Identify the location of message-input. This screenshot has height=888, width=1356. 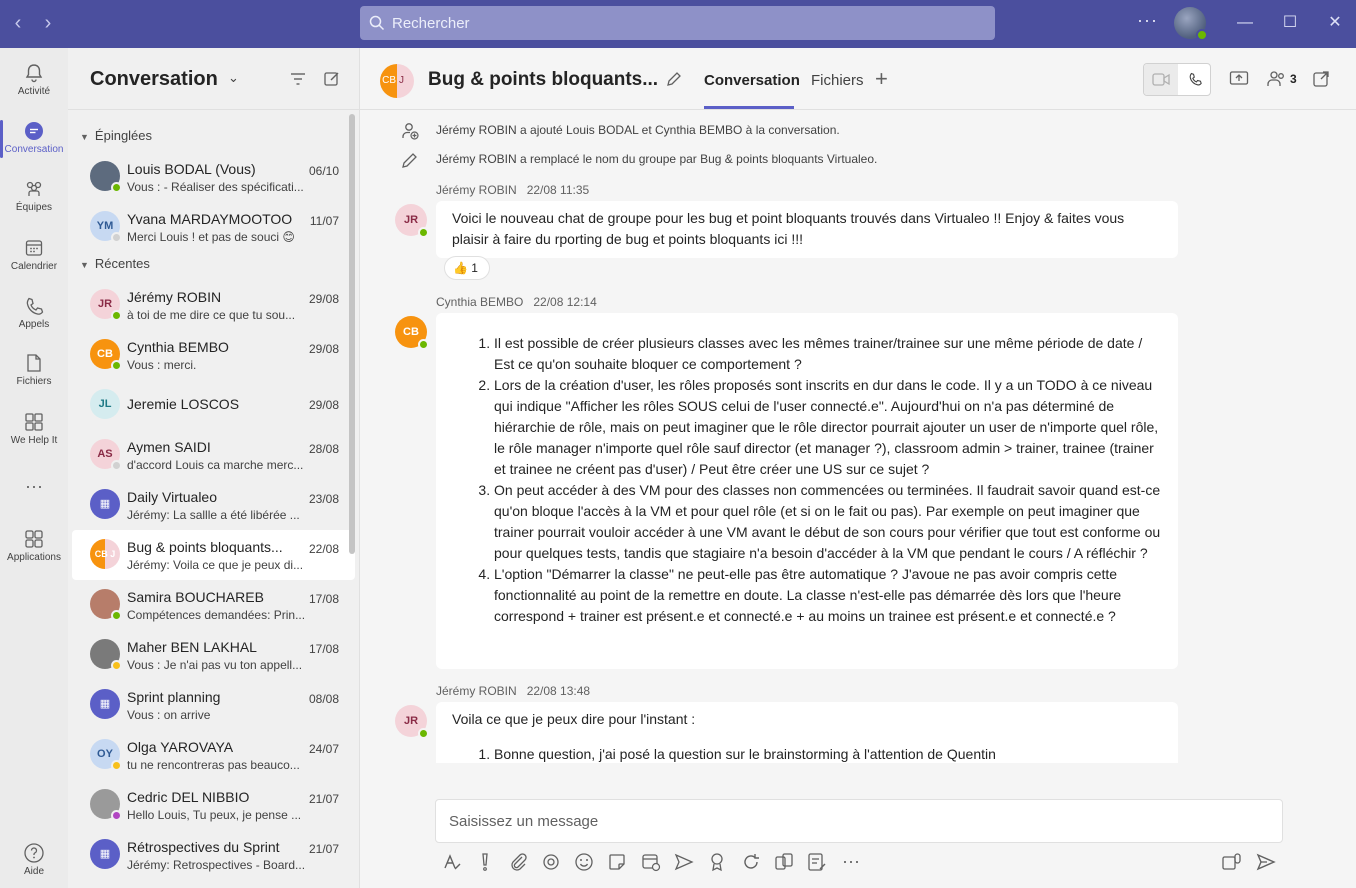
(859, 821).